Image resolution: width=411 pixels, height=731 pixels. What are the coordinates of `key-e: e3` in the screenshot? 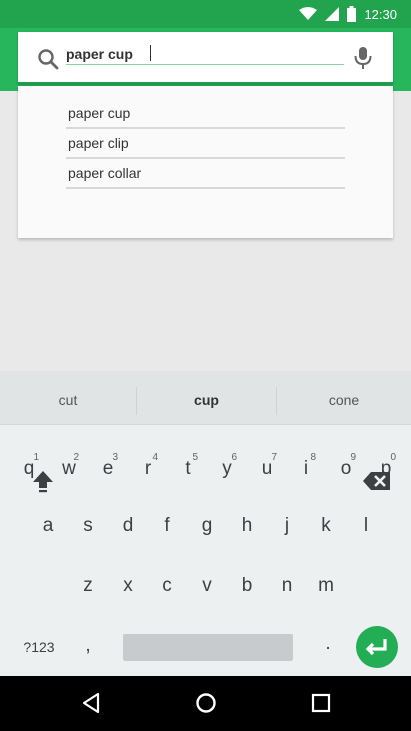 It's located at (108, 470).